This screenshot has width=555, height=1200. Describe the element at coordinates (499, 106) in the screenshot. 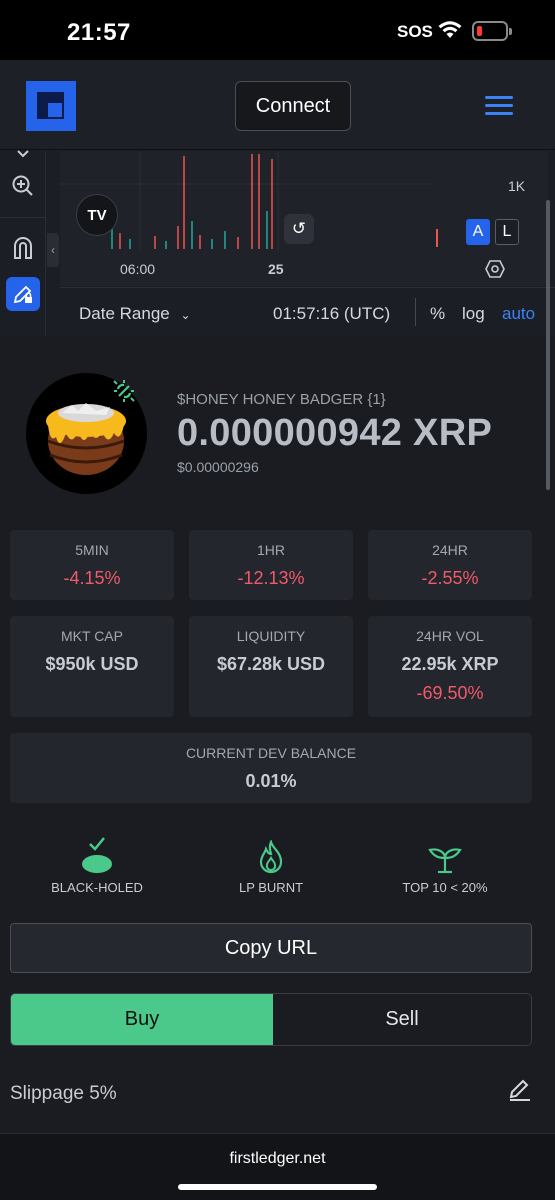

I see `menu-icon` at that location.